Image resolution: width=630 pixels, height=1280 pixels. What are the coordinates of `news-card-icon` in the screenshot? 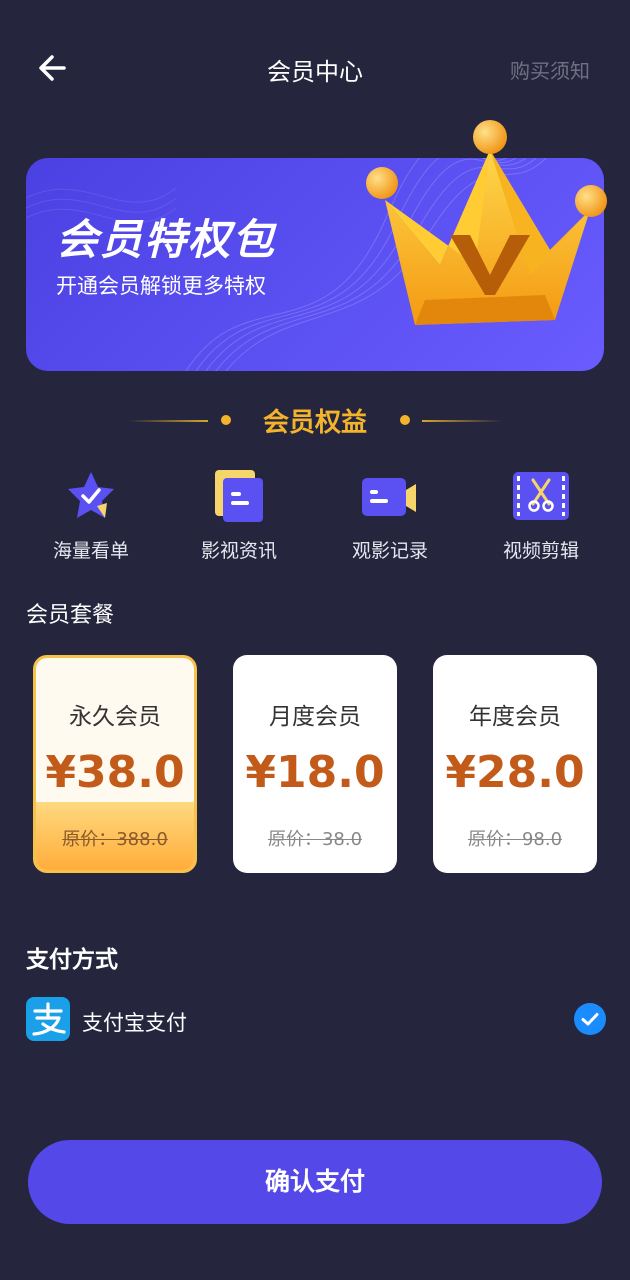 It's located at (239, 496).